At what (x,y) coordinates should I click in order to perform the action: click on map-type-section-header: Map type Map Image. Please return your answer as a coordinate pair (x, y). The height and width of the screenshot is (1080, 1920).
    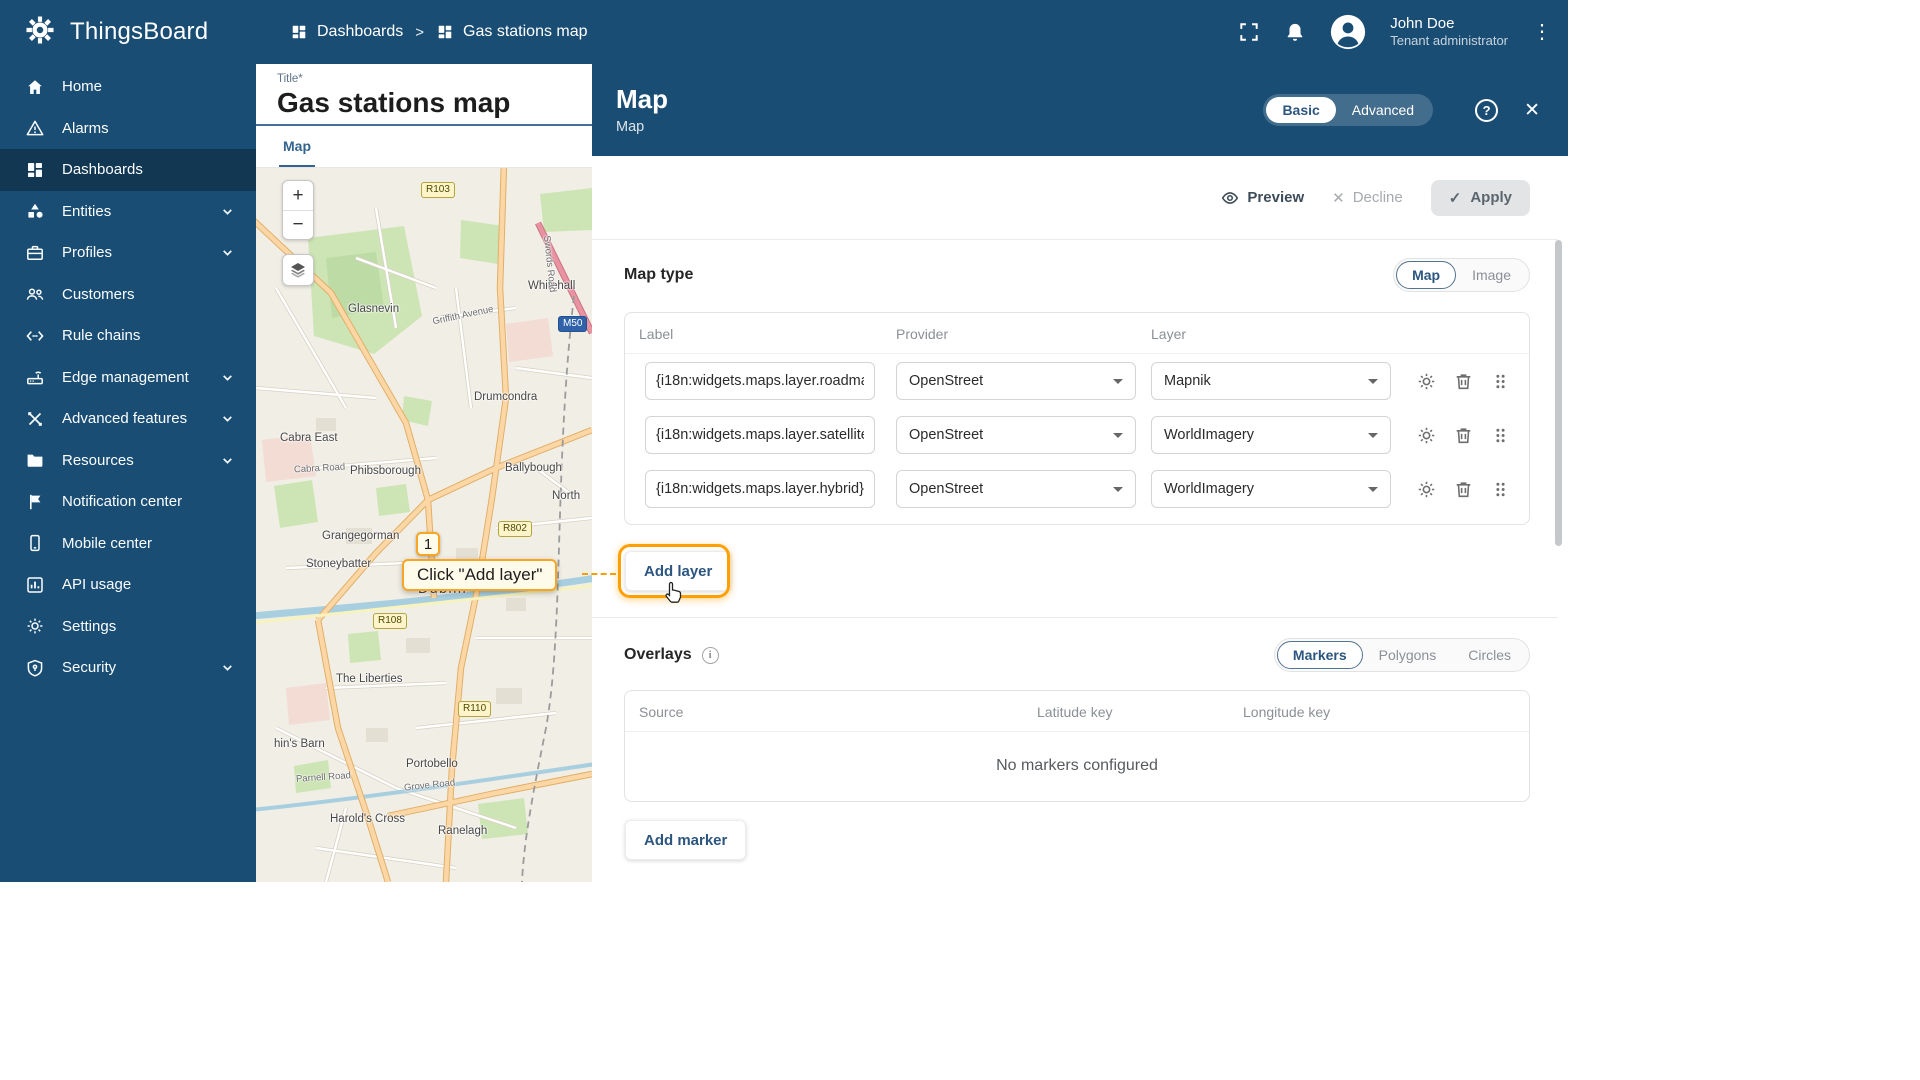
    Looking at the image, I should click on (1077, 275).